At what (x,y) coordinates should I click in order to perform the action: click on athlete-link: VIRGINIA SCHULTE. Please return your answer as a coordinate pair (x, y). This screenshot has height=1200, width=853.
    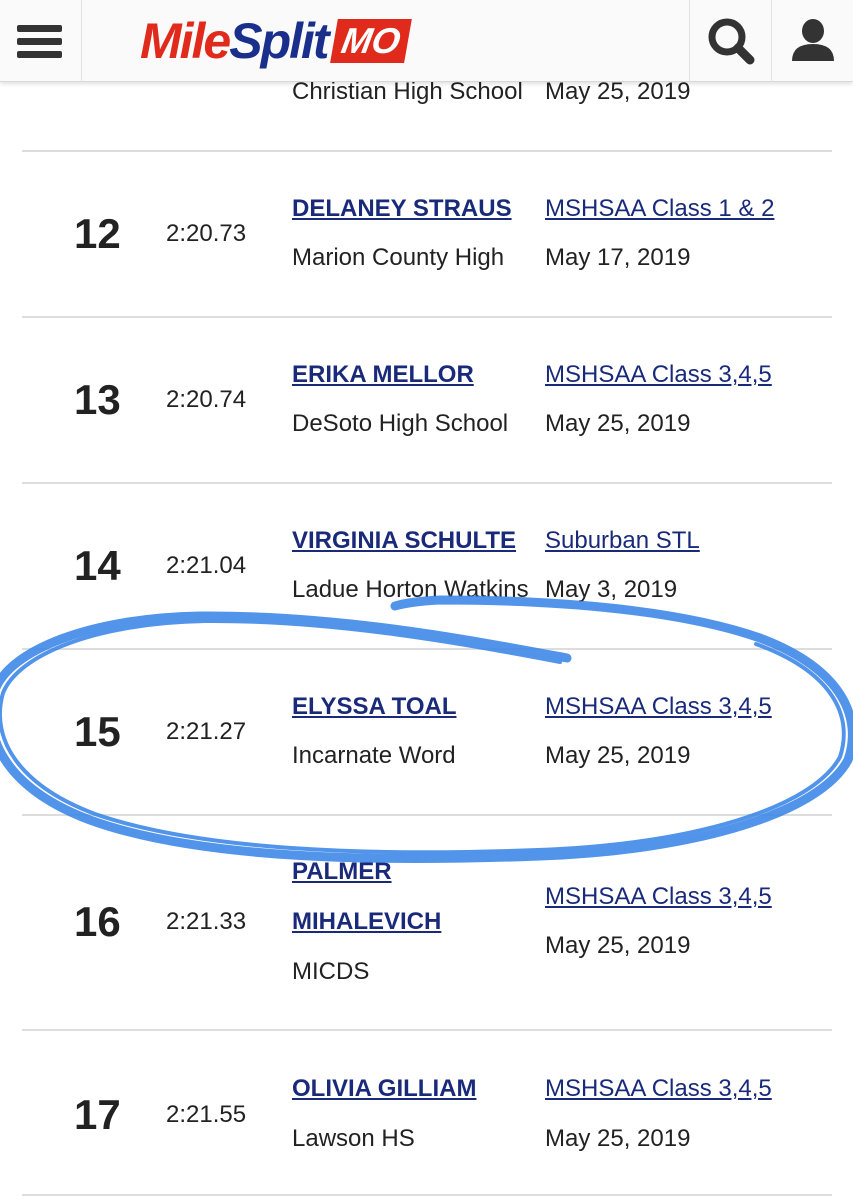
    Looking at the image, I should click on (404, 541).